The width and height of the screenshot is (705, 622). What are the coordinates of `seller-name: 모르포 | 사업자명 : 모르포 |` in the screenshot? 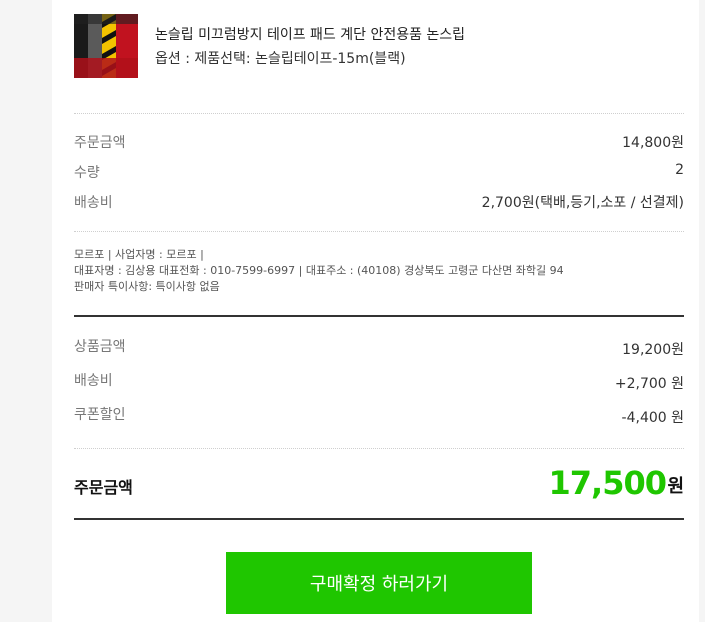 It's located at (139, 254).